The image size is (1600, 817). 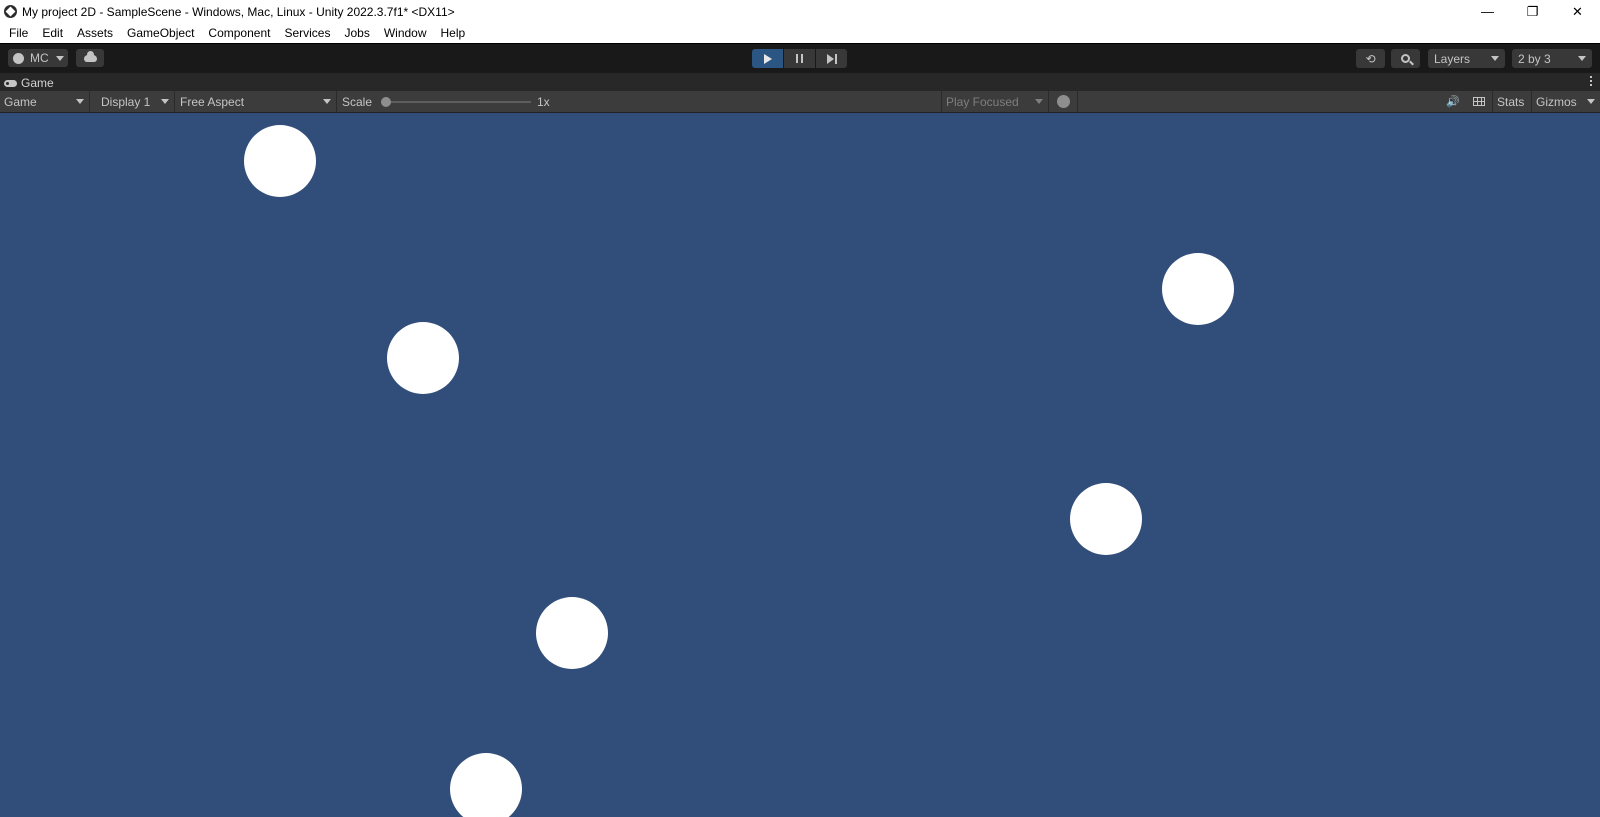 I want to click on layout-dropdown: 2 by 3, so click(x=1552, y=58).